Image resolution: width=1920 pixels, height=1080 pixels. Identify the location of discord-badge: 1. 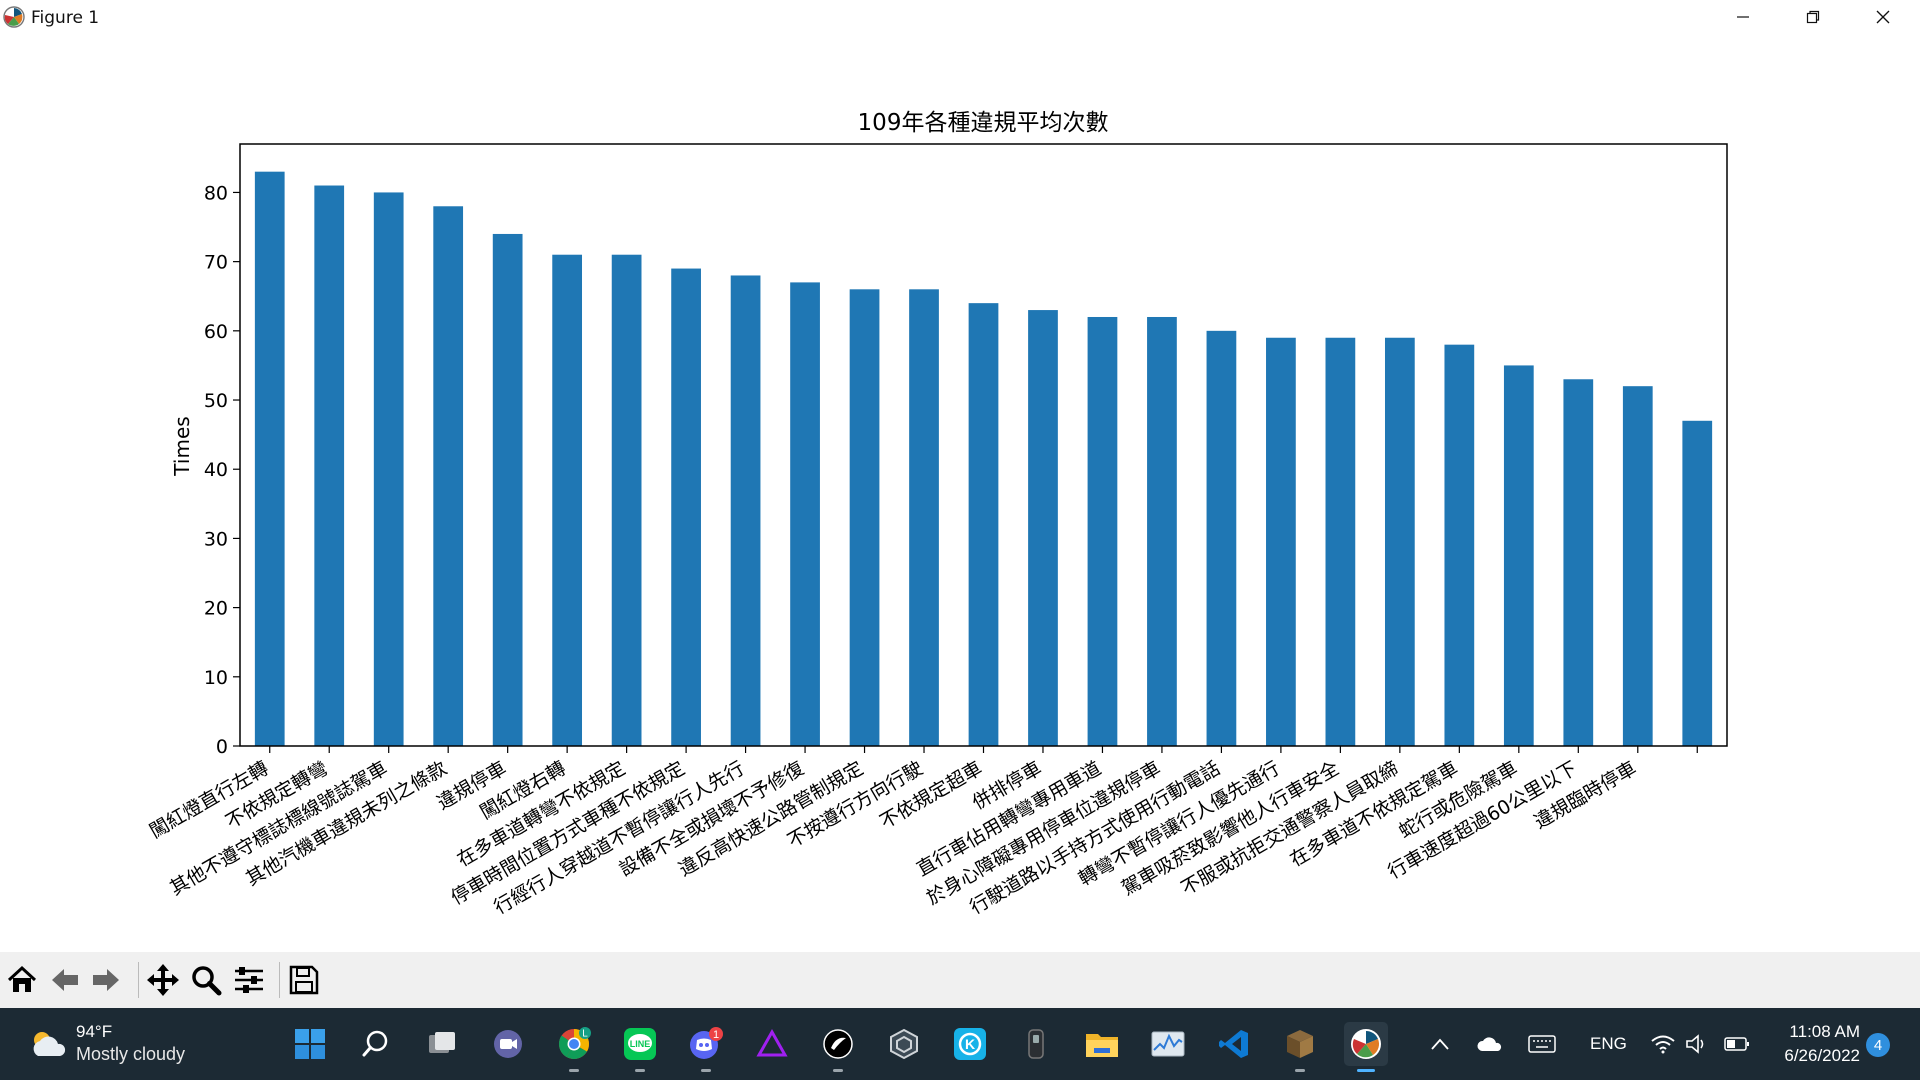
(716, 1035).